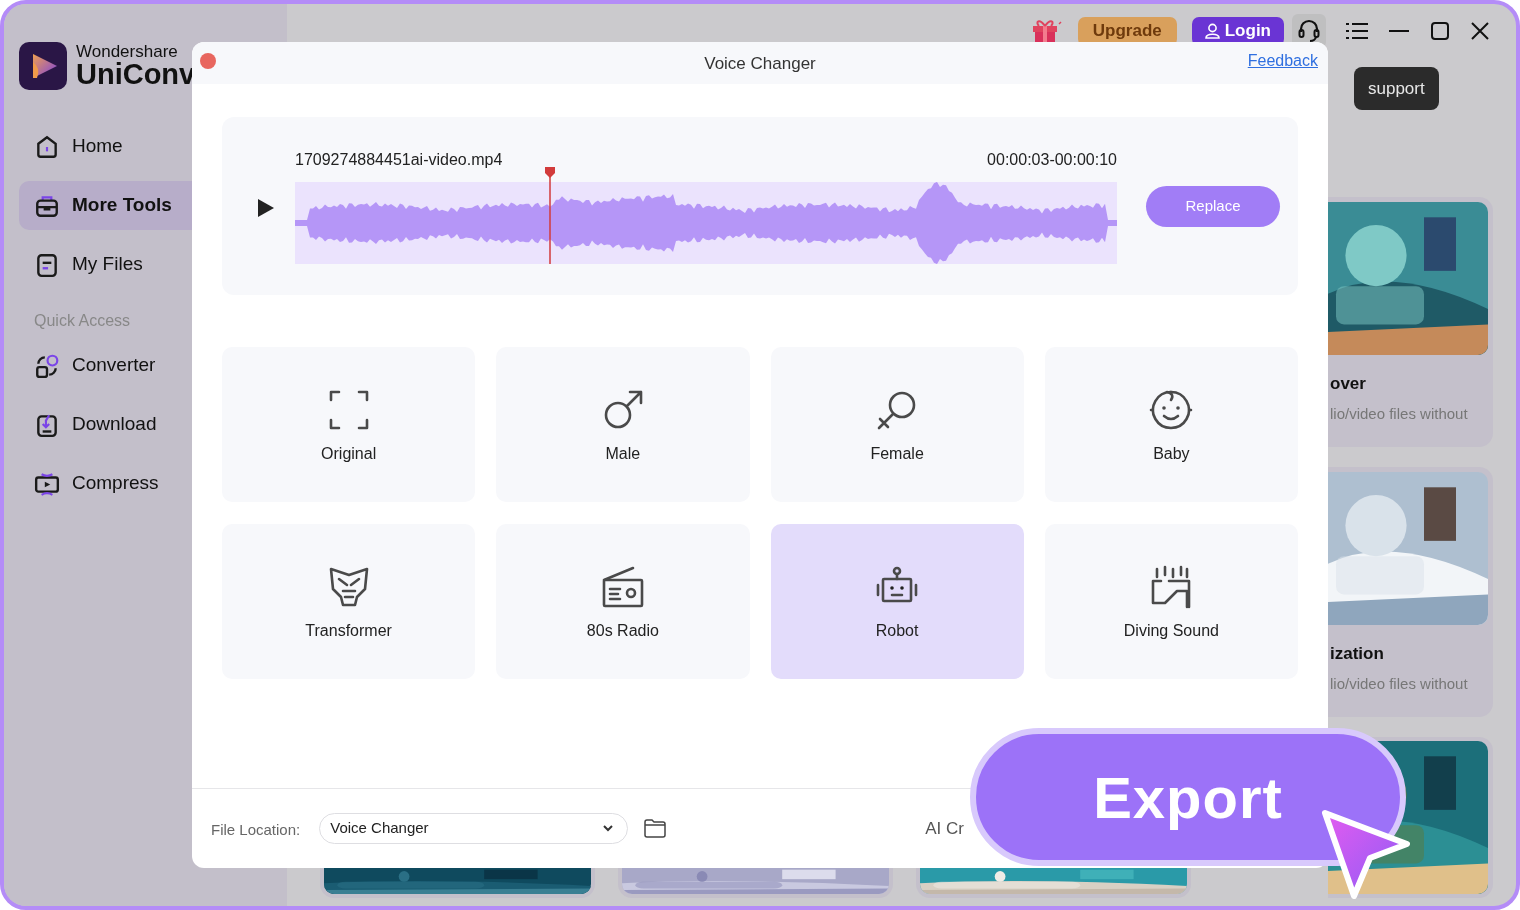 The width and height of the screenshot is (1520, 910). I want to click on logo-icon, so click(43, 65).